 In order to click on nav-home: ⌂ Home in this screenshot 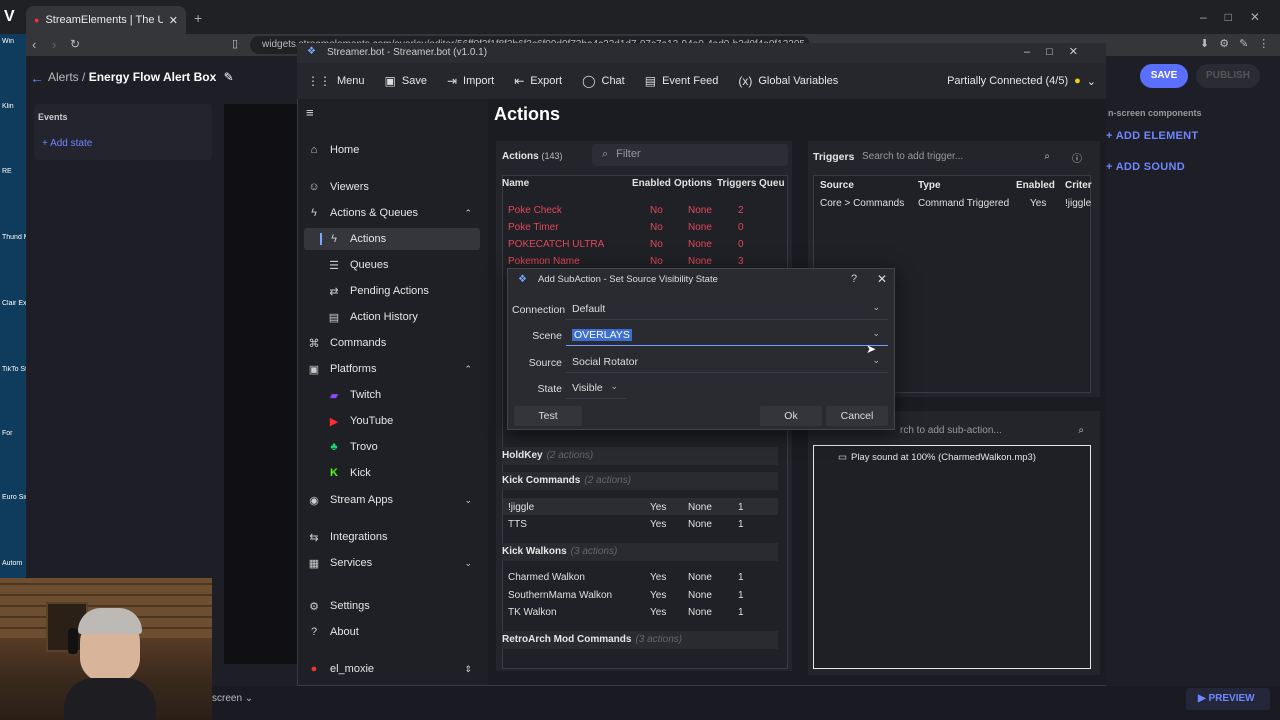, I will do `click(392, 150)`.